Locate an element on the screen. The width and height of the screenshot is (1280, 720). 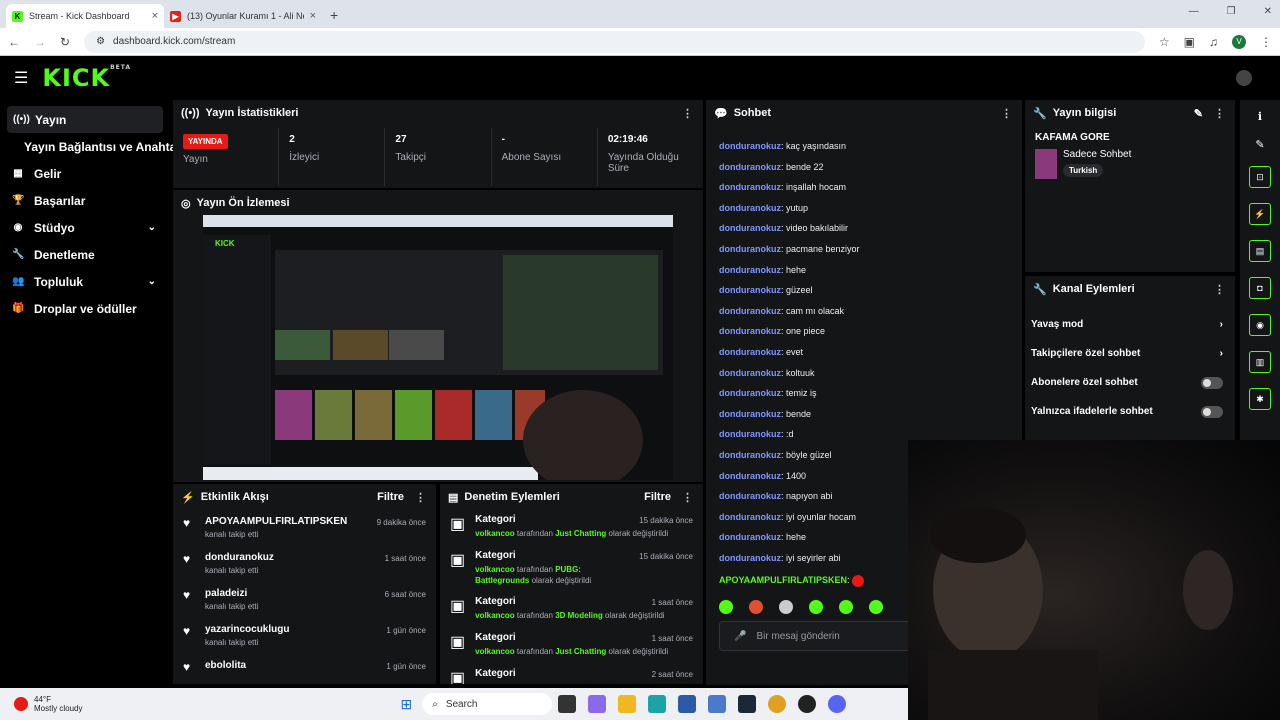
sidebar-item-droplar: 🎁 Droplar ve ödüller is located at coordinates (85, 308).